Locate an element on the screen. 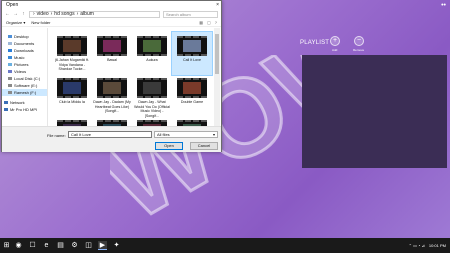 This screenshot has height=253, width=450. nav-item: Local Disk (C:) is located at coordinates (24, 78).